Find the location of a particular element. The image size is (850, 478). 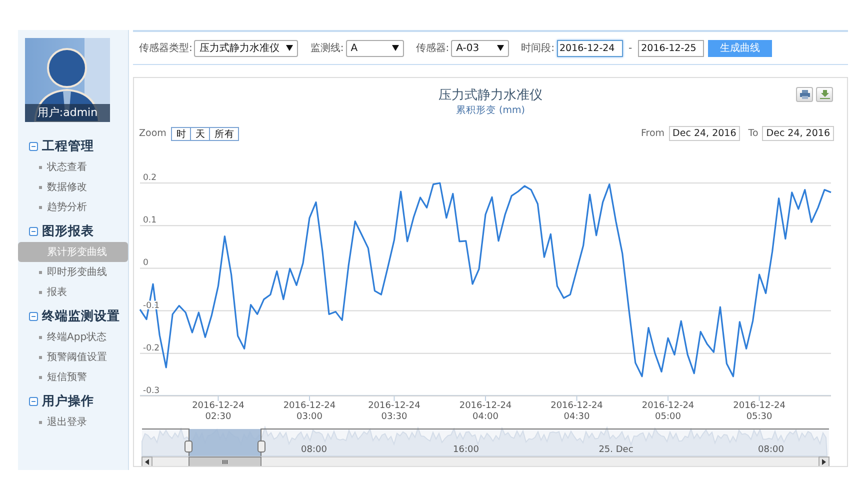

menu-item: 即时形变曲线 is located at coordinates (73, 272).